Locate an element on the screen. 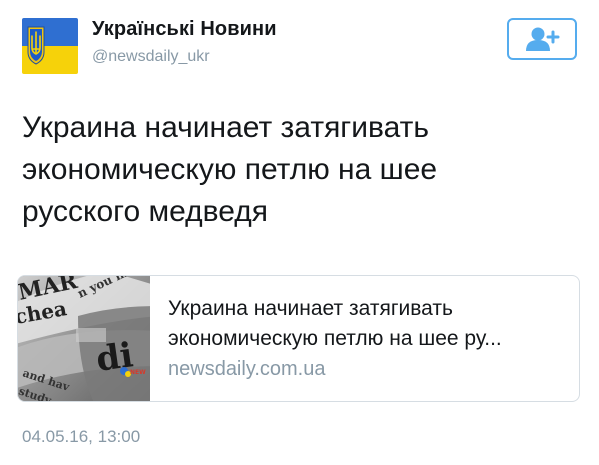 The image size is (599, 465). link-card-thumbnail: MAR chea n you m di and hav study NEW is located at coordinates (84, 338).